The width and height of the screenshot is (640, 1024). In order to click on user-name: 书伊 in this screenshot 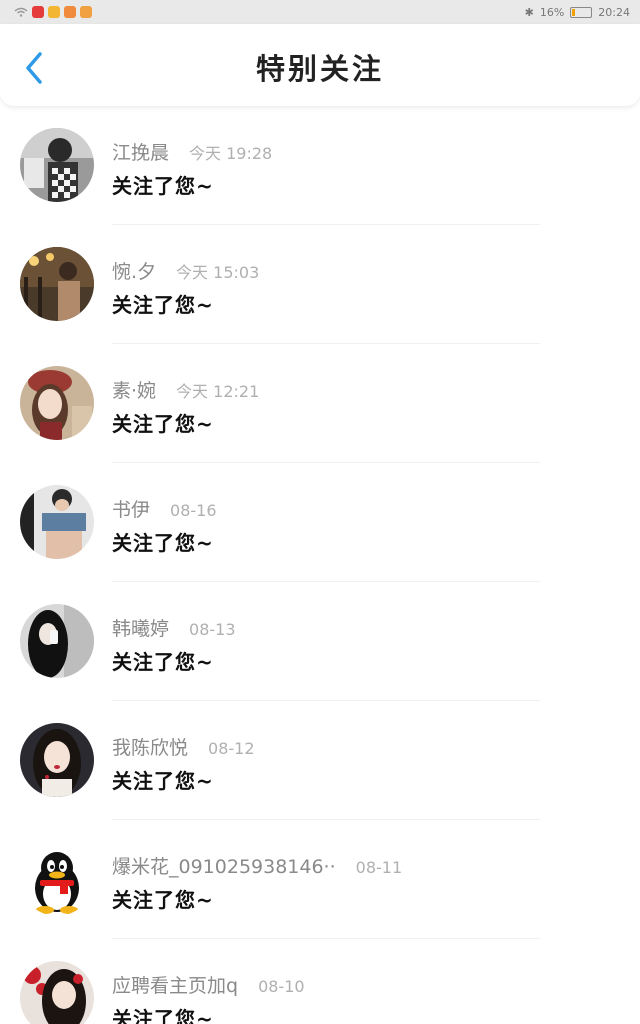, I will do `click(131, 508)`.